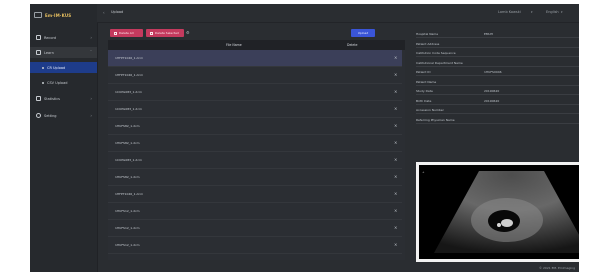 This screenshot has height=276, width=602. I want to click on detail-field: Hospital Name EMUH, so click(497, 34).